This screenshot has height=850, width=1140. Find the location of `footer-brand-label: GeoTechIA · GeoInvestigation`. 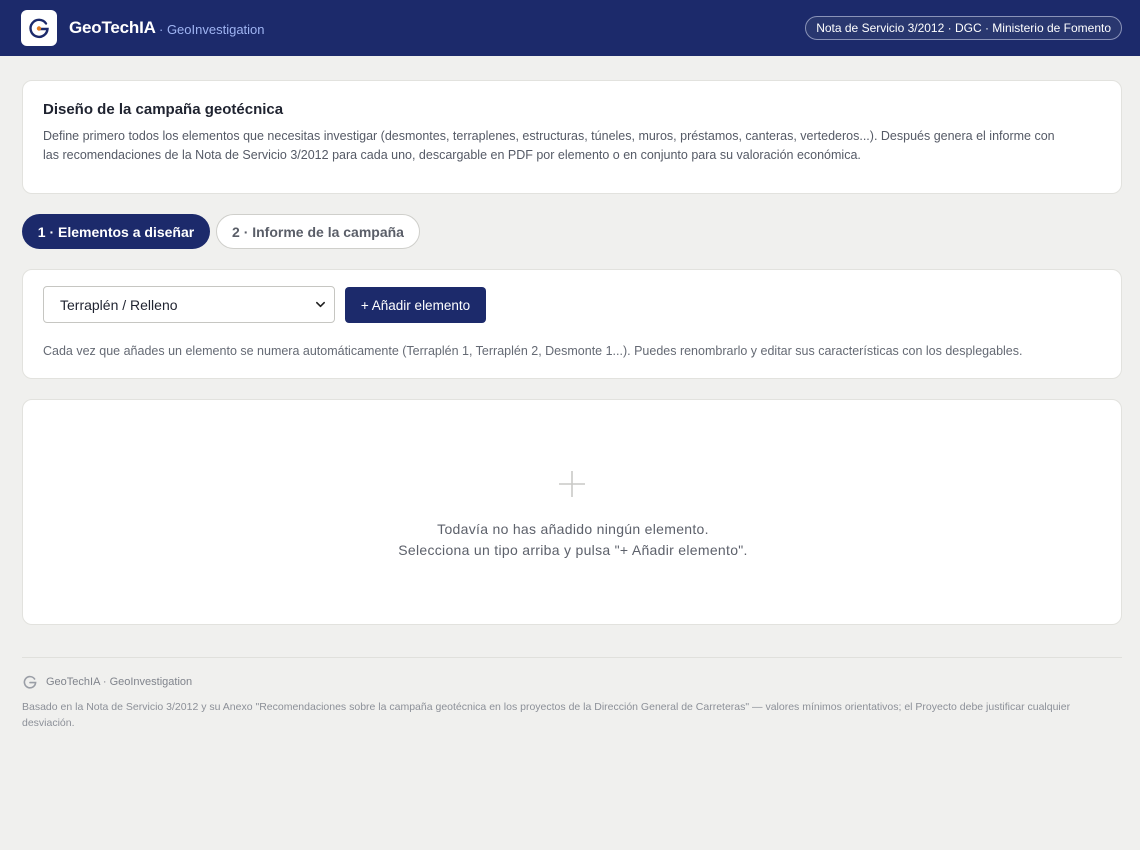

footer-brand-label: GeoTechIA · GeoInvestigation is located at coordinates (119, 682).